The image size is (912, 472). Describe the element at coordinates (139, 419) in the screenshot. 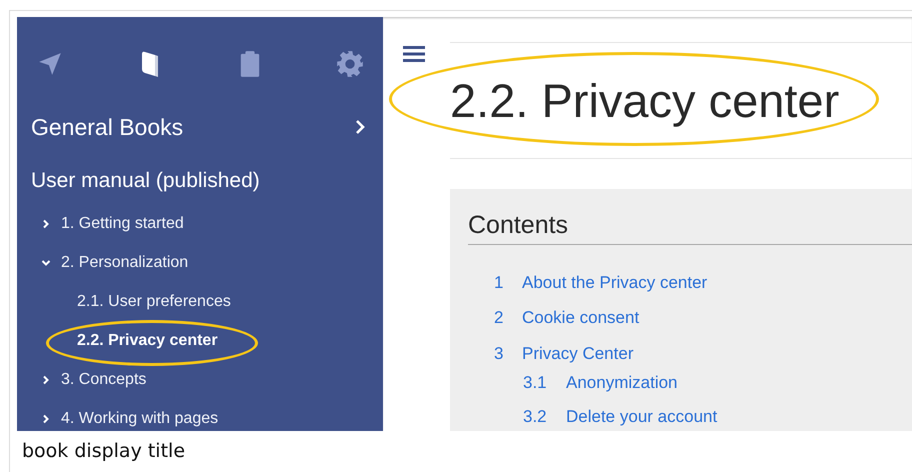

I see `tree-item: 4. Working with pages` at that location.